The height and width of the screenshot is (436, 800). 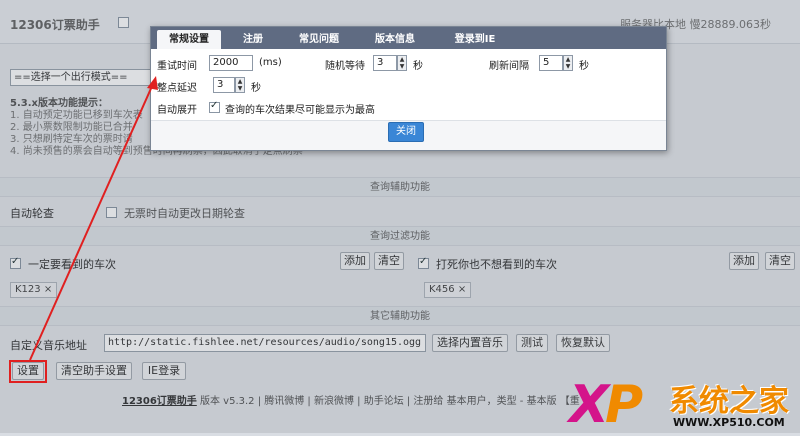 I want to click on watermark-logo: X P 系统之家 WWW.XP510.COM, so click(x=682, y=403).